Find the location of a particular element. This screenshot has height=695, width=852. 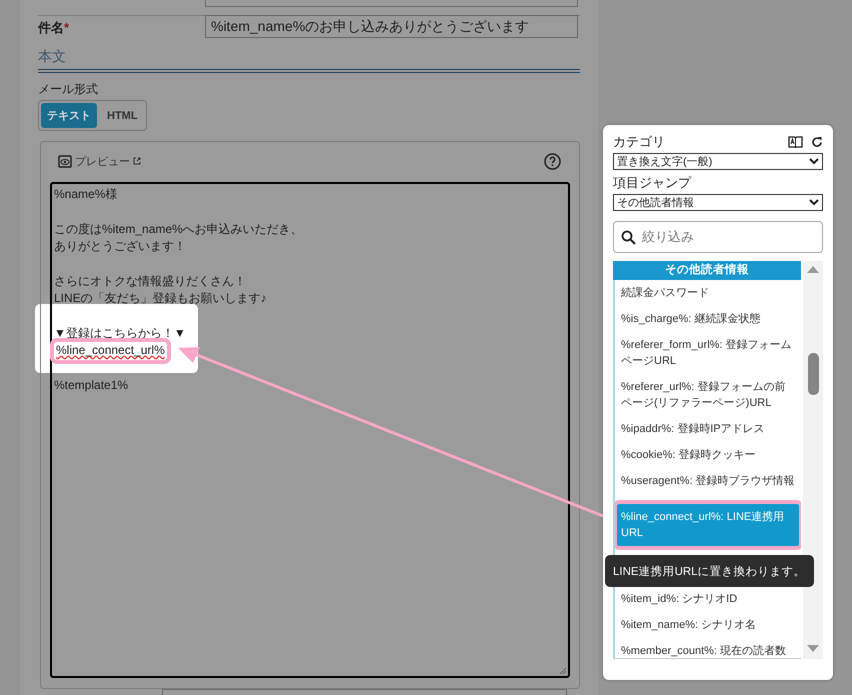

variable-item: %cookie%: 登録時クッキー is located at coordinates (708, 455).